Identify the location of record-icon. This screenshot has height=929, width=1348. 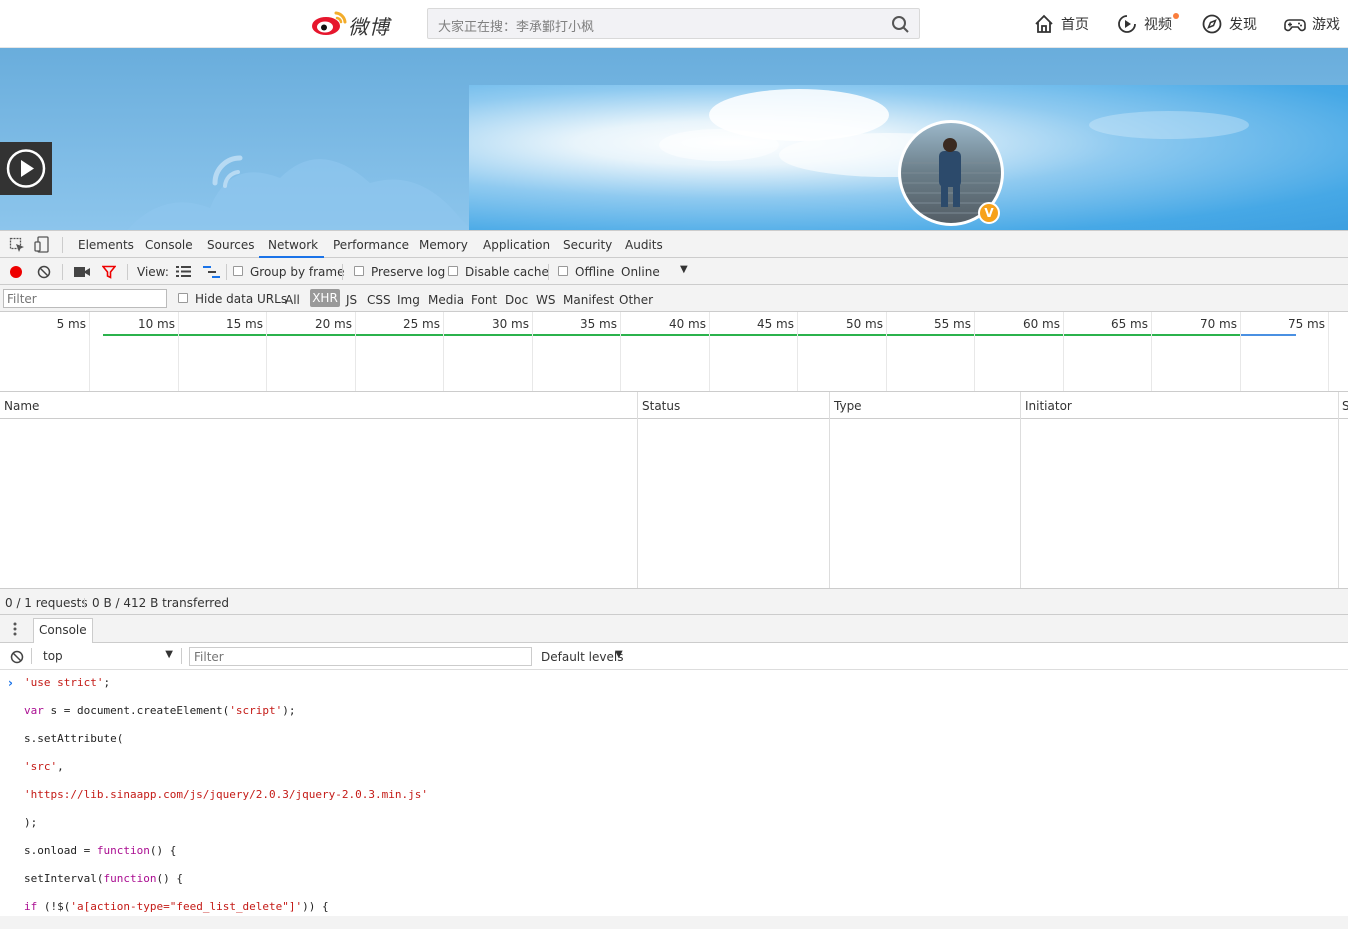
(16, 272).